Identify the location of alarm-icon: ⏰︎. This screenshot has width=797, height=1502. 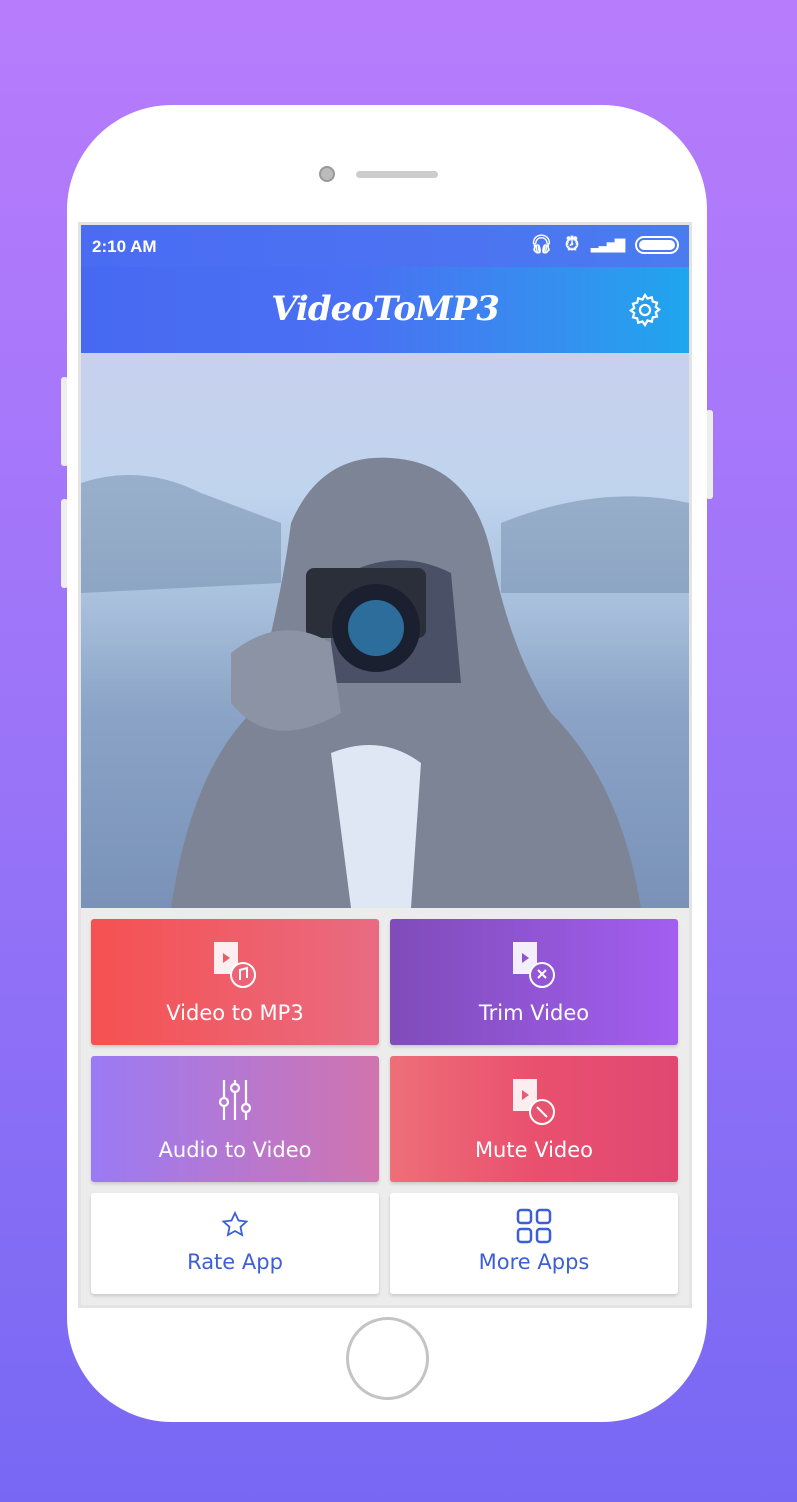
(571, 244).